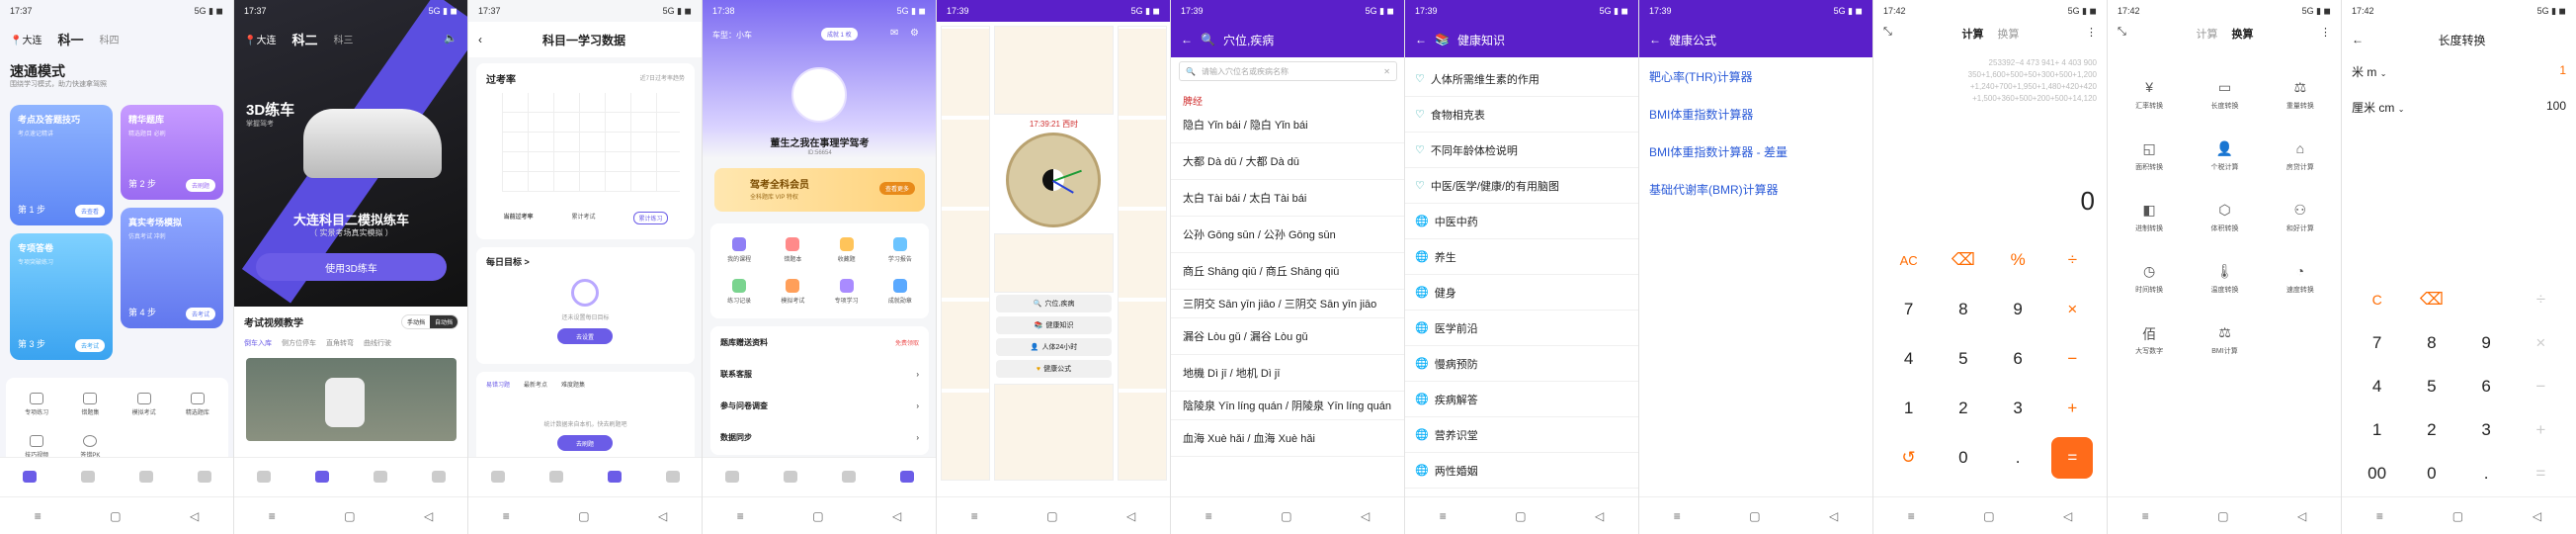  Describe the element at coordinates (2486, 343) in the screenshot. I see `key-digit: 9` at that location.